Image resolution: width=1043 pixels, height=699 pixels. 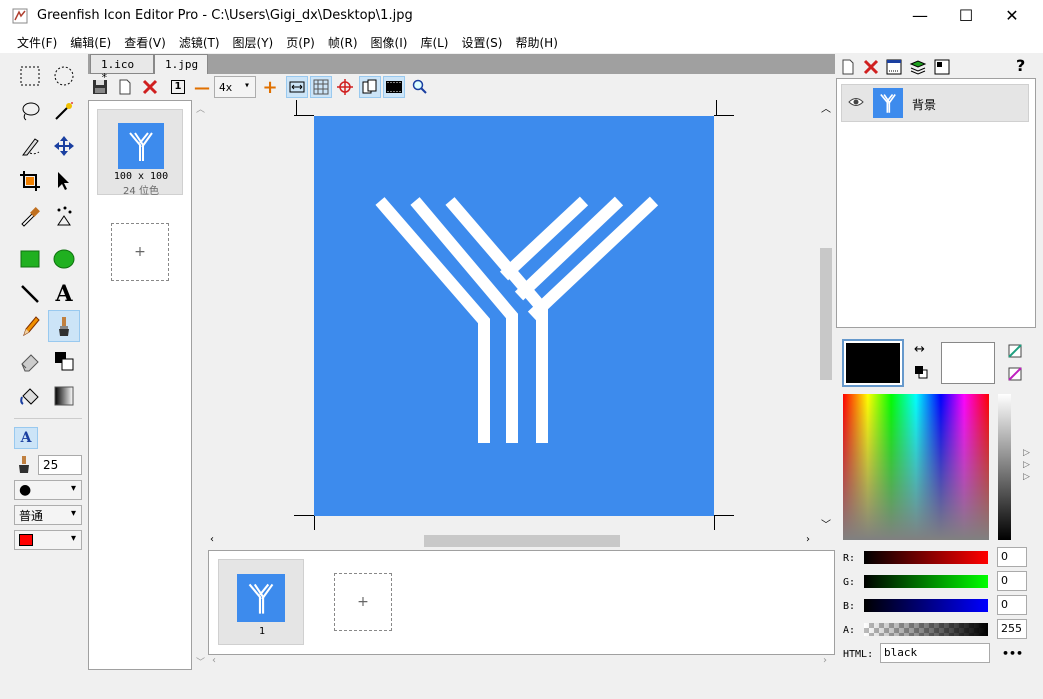 I want to click on ellipse-select-icon, so click(x=64, y=76).